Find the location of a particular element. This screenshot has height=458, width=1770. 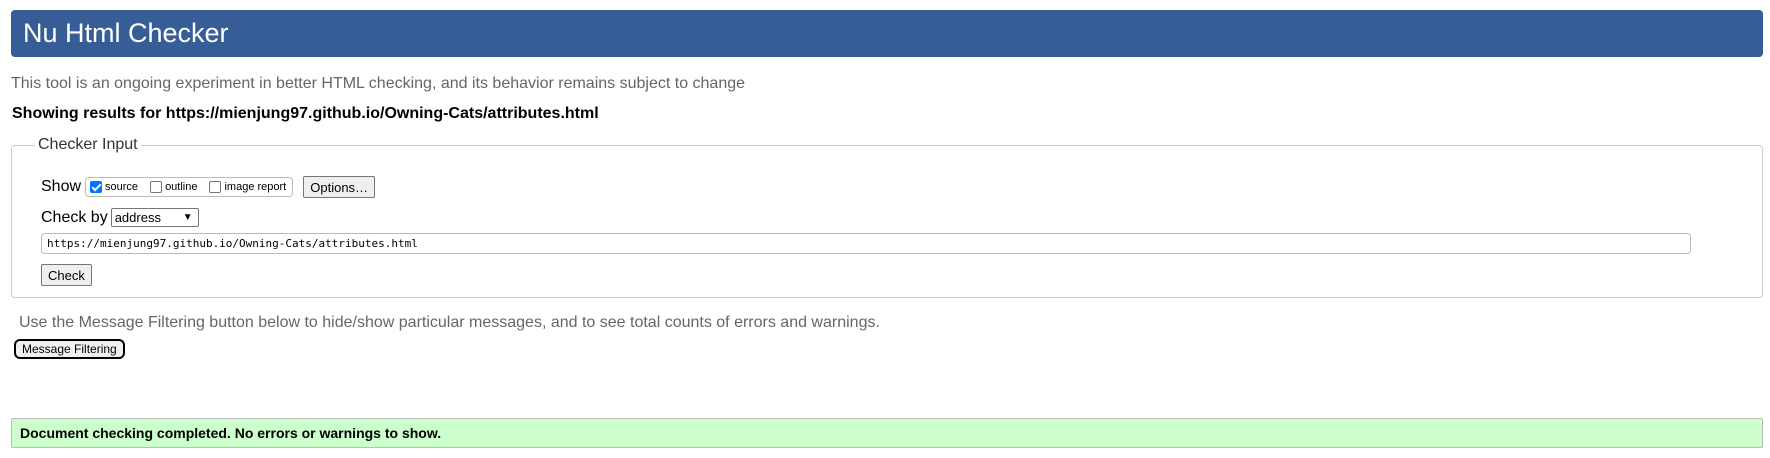

show-options-group: source outline image report is located at coordinates (189, 187).